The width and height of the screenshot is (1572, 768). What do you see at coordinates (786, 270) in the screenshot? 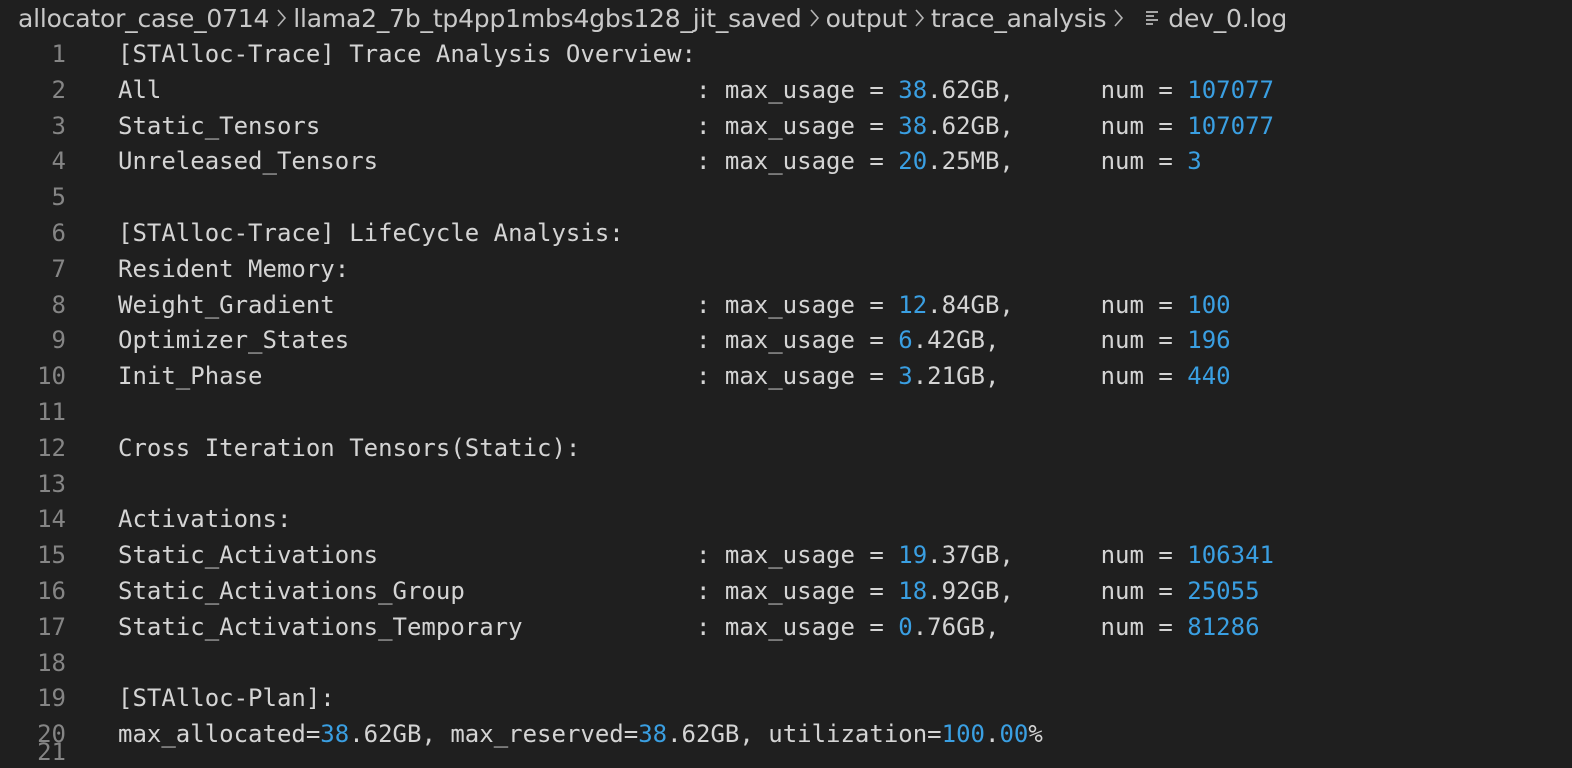
I see `code-line: 7 Resident Memory:` at bounding box center [786, 270].